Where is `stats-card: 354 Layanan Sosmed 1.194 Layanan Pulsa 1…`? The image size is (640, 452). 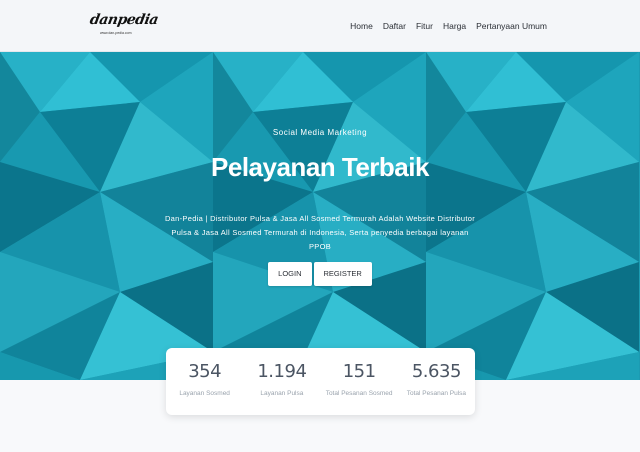
stats-card: 354 Layanan Sosmed 1.194 Layanan Pulsa 1… is located at coordinates (320, 381).